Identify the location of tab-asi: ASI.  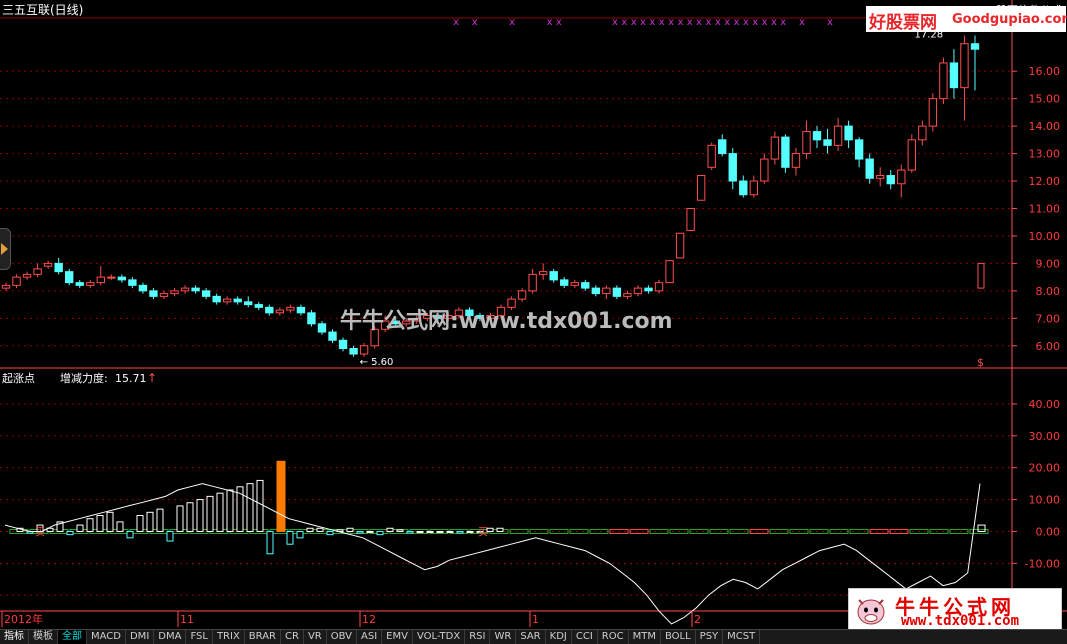
(370, 637).